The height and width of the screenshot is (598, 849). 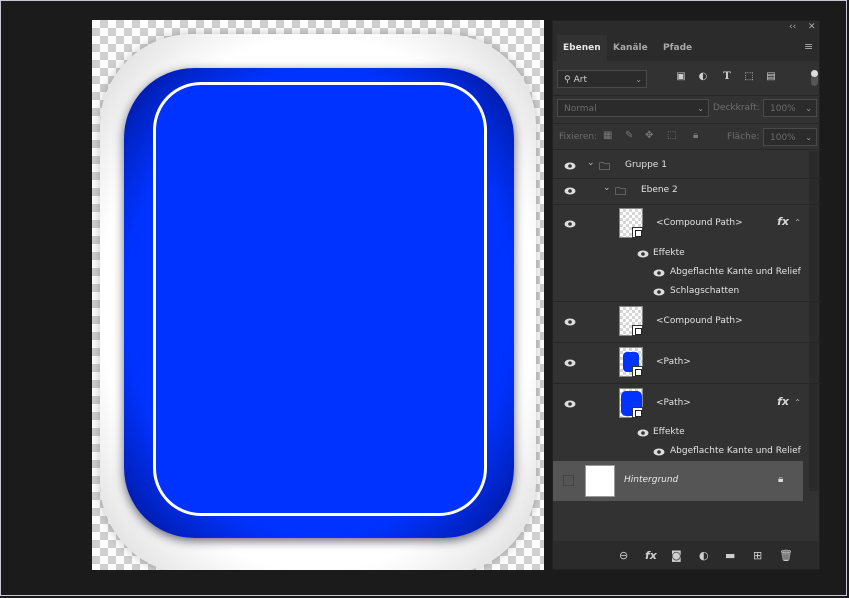 I want to click on layer-row-ebene-2: ⌄ 🗀︎ Ebene 2, so click(x=678, y=191).